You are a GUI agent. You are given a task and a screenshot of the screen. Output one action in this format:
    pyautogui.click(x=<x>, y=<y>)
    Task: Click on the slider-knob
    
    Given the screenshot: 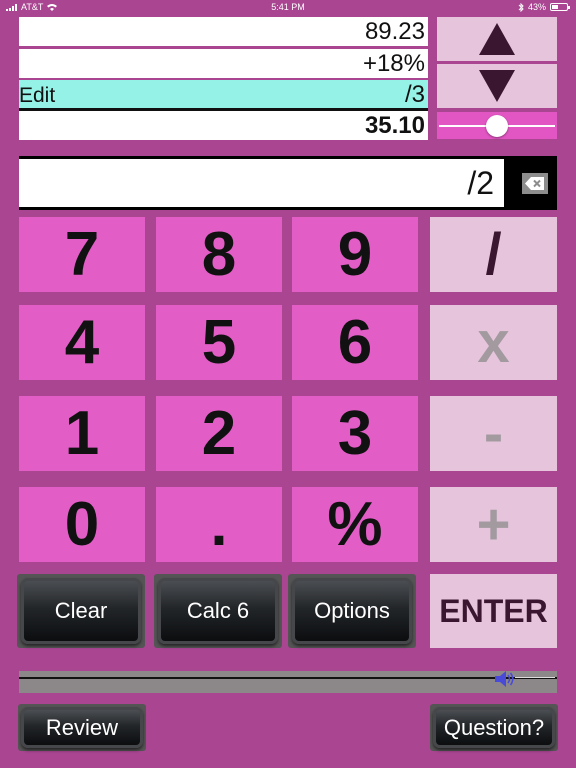 What is the action you would take?
    pyautogui.click(x=497, y=126)
    